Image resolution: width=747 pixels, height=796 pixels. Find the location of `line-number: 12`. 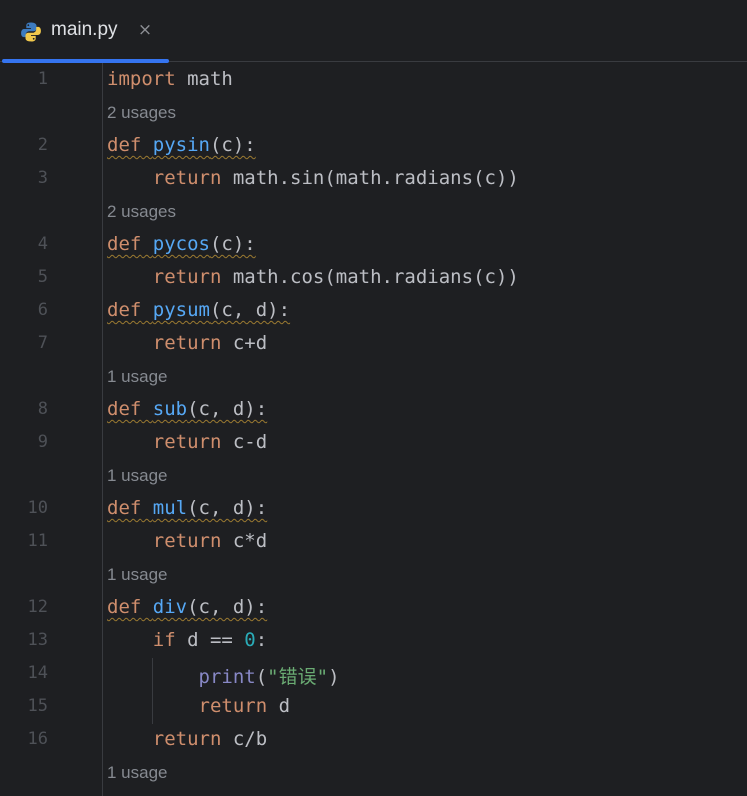

line-number: 12 is located at coordinates (24, 607).